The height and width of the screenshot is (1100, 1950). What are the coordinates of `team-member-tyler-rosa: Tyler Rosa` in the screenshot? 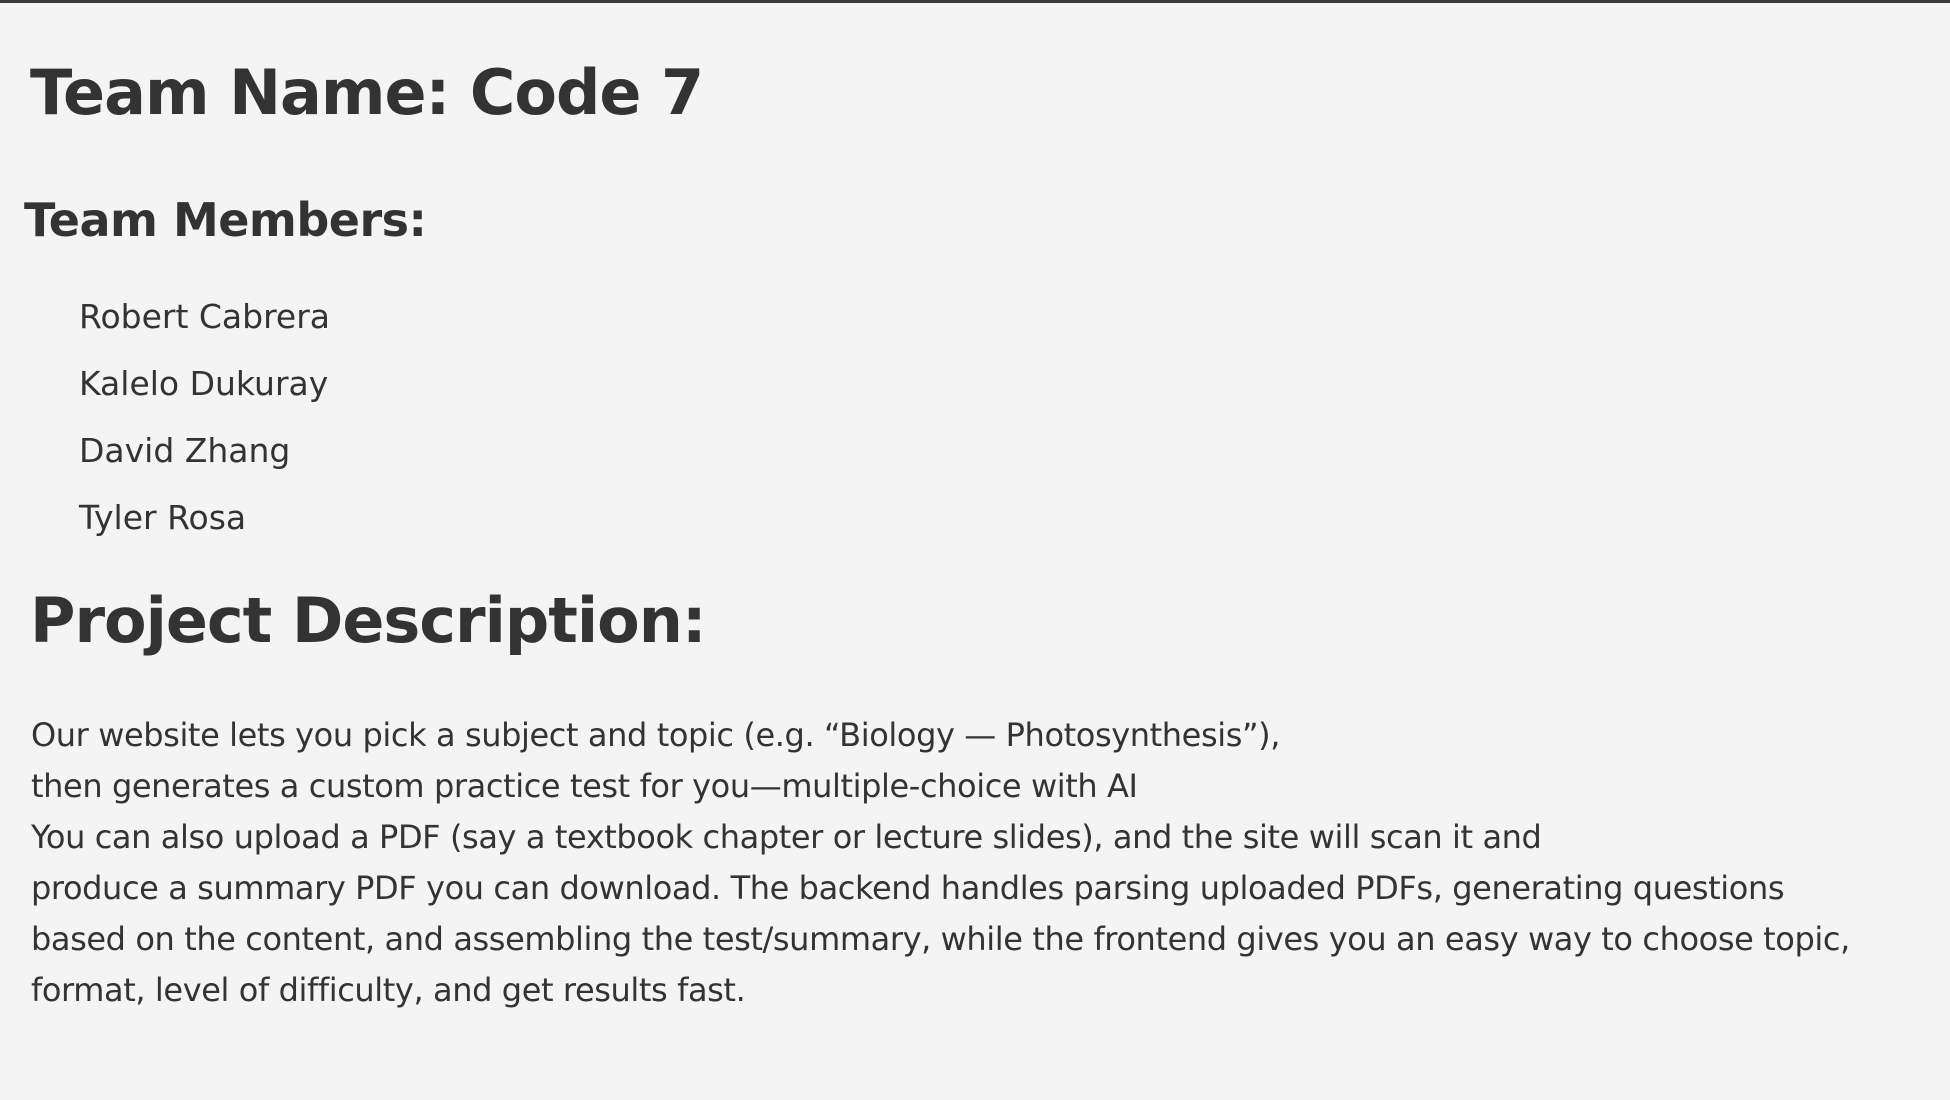 It's located at (163, 517).